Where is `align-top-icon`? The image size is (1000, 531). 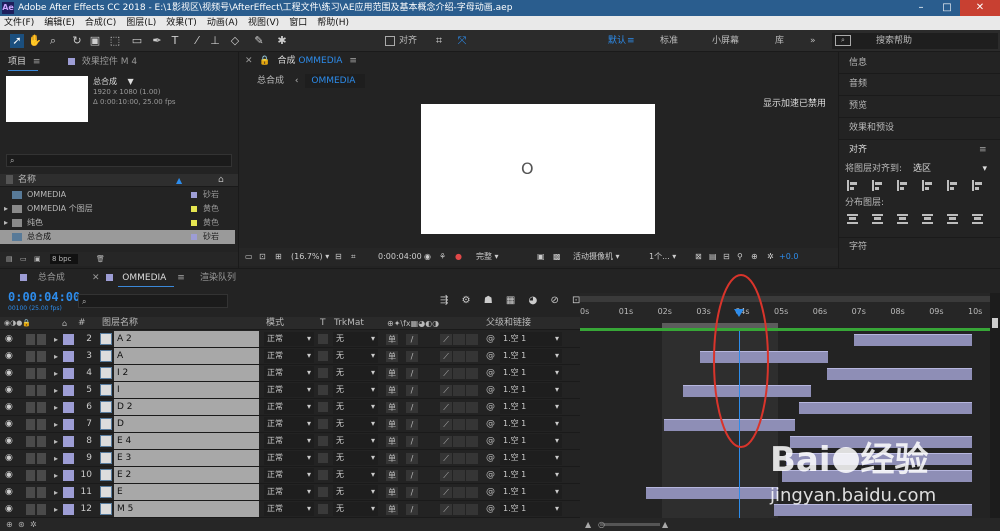
align-top-icon is located at coordinates (927, 185).